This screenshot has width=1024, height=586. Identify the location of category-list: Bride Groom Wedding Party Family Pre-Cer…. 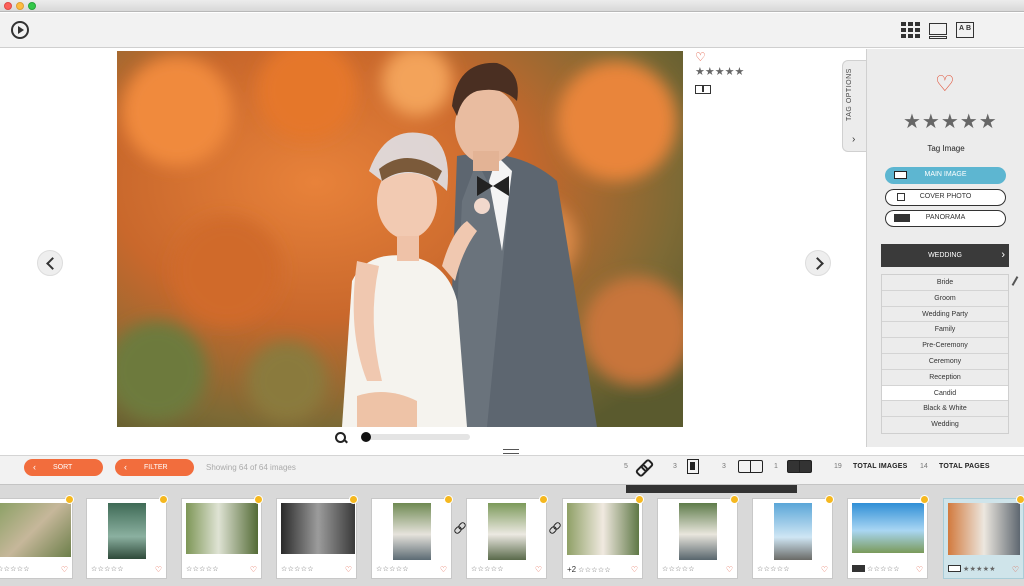
(945, 354).